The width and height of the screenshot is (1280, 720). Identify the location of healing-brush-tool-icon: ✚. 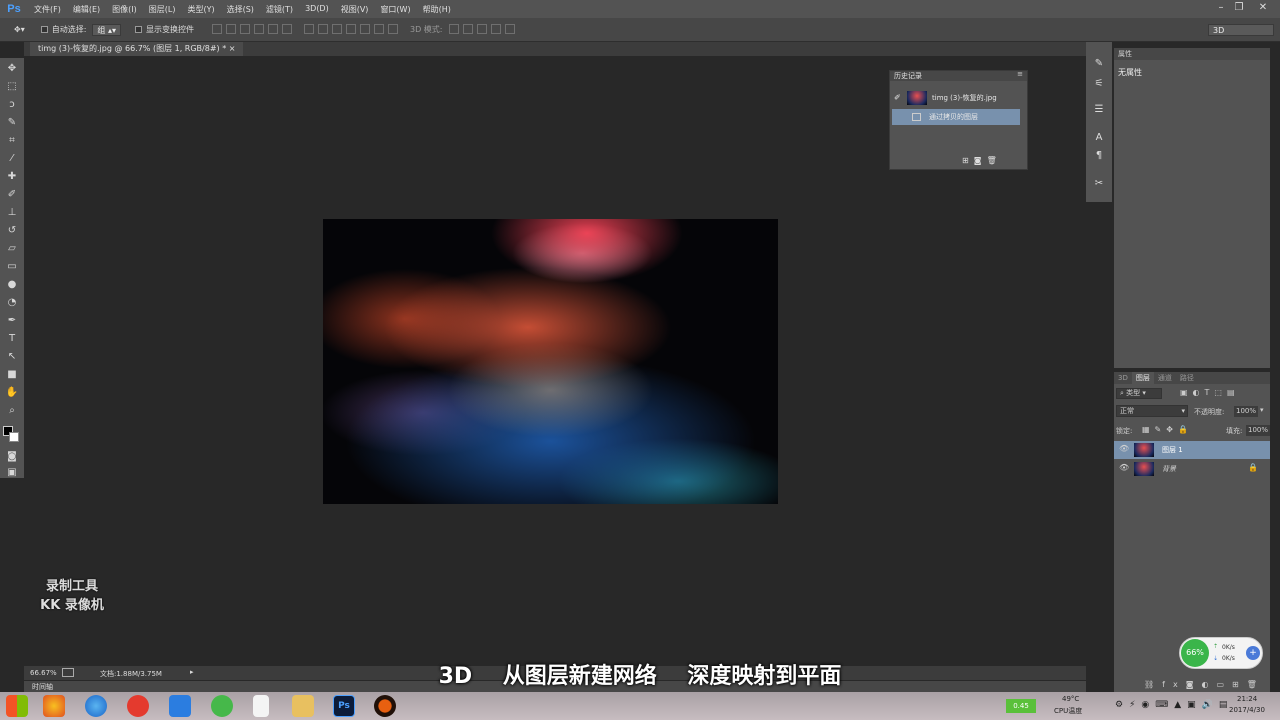
(12, 177).